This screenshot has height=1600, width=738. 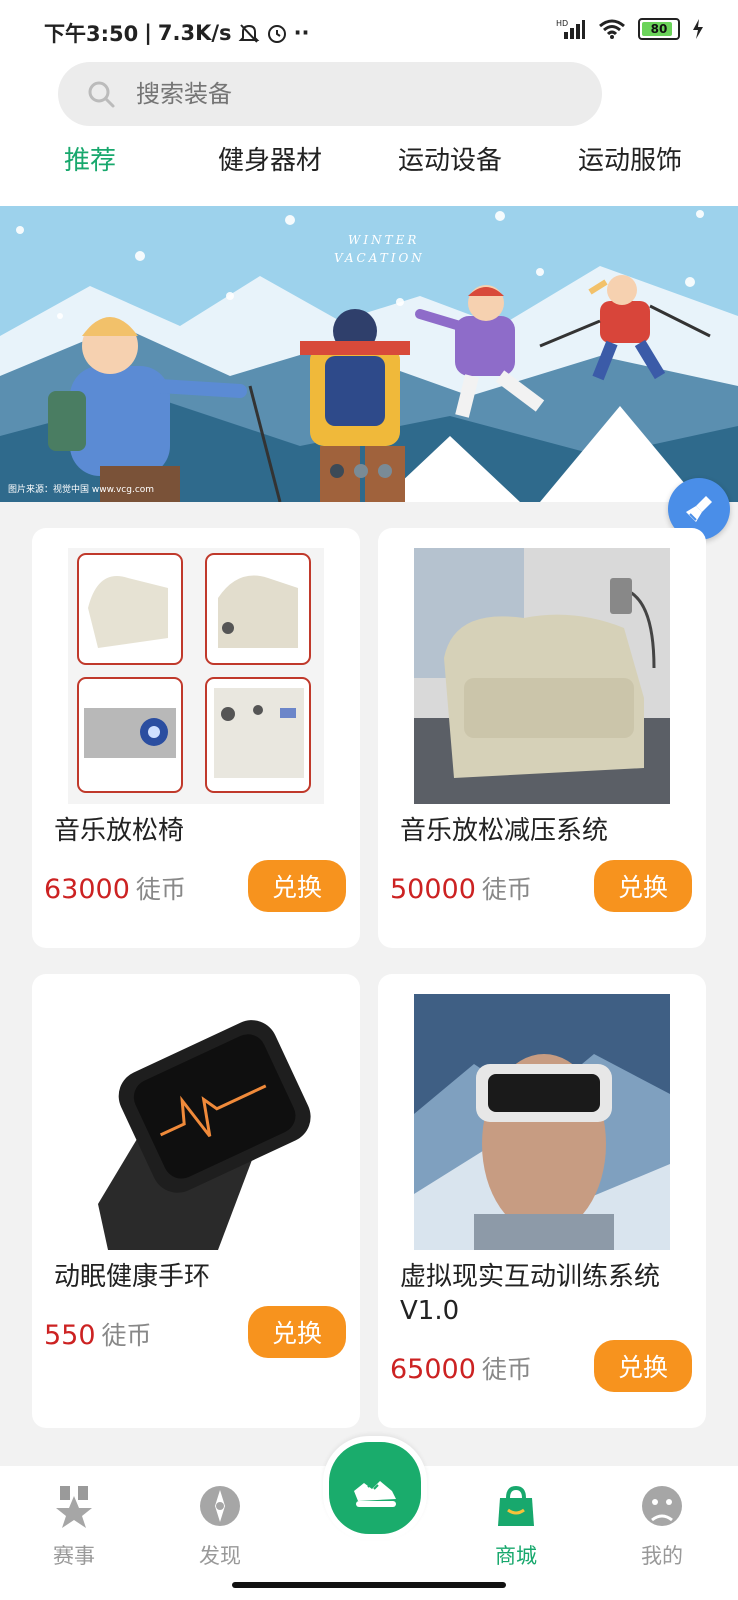 I want to click on search-bar, so click(x=330, y=94).